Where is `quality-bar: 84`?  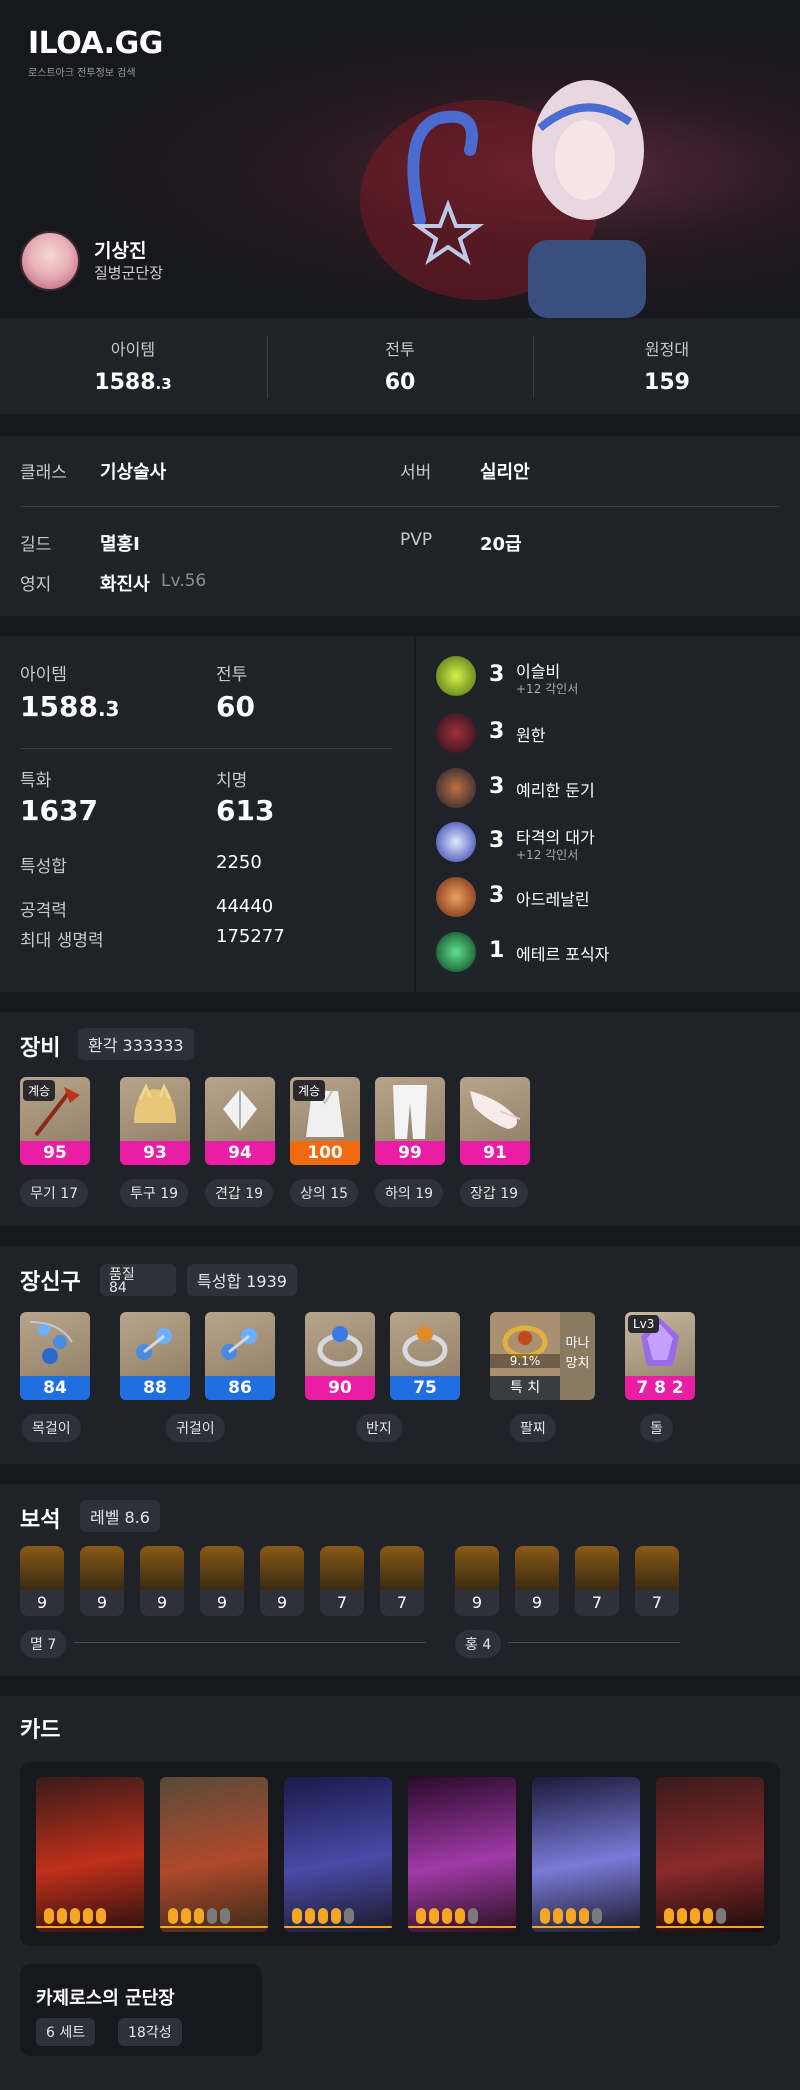
quality-bar: 84 is located at coordinates (55, 1388).